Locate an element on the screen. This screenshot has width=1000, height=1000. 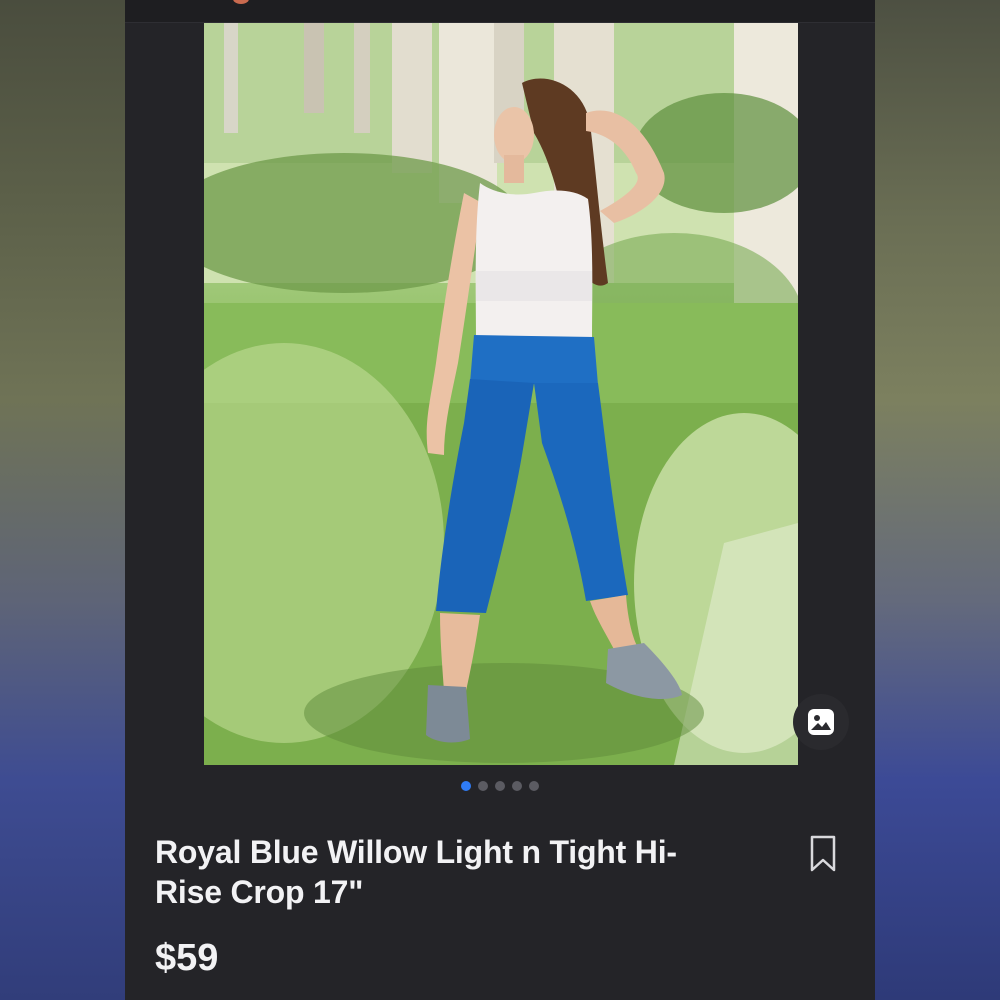
bookmark-button is located at coordinates (823, 854).